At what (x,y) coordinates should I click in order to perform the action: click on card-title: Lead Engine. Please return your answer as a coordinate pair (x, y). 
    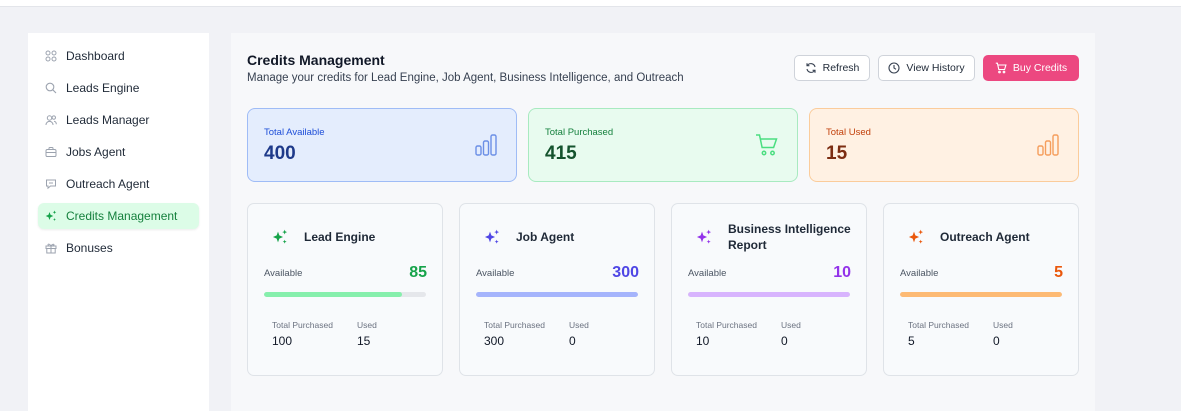
    Looking at the image, I should click on (340, 237).